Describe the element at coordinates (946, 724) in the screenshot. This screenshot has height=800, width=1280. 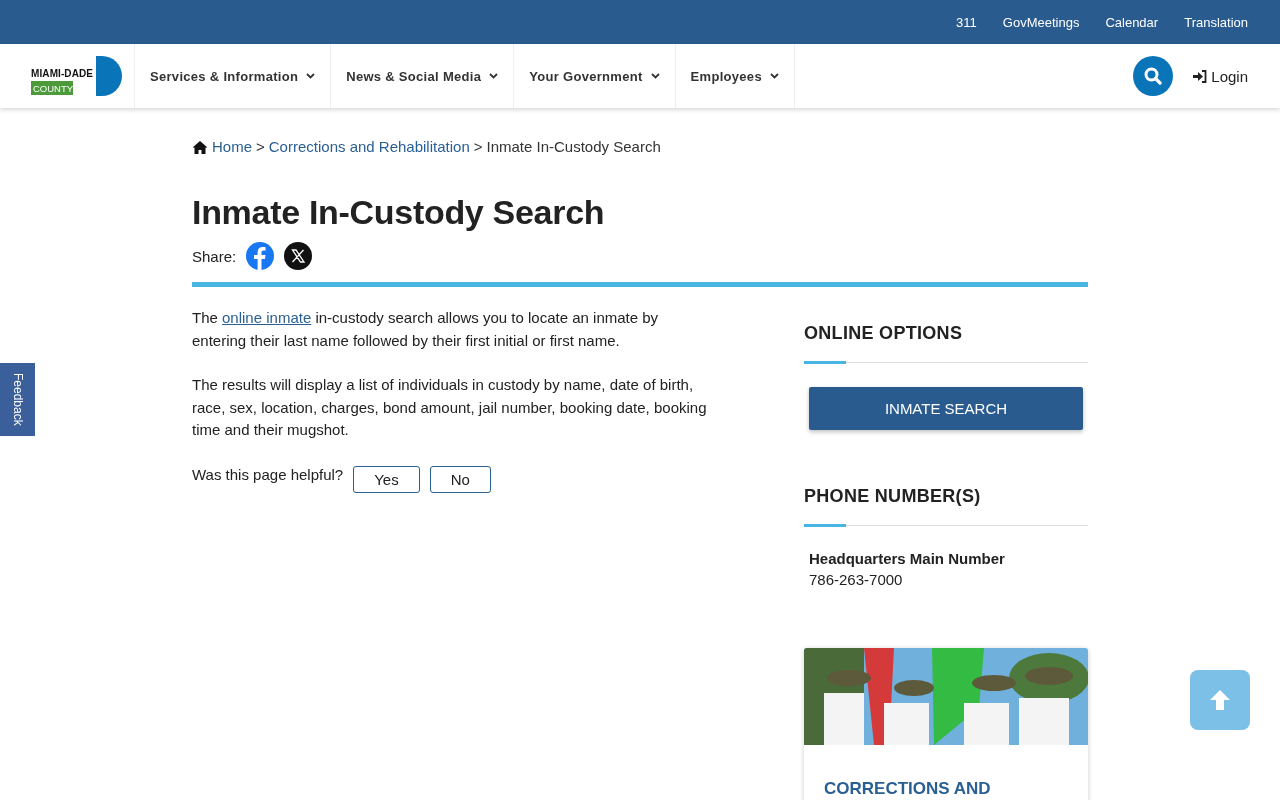
I see `department-card: CORRECTIONS AND` at that location.